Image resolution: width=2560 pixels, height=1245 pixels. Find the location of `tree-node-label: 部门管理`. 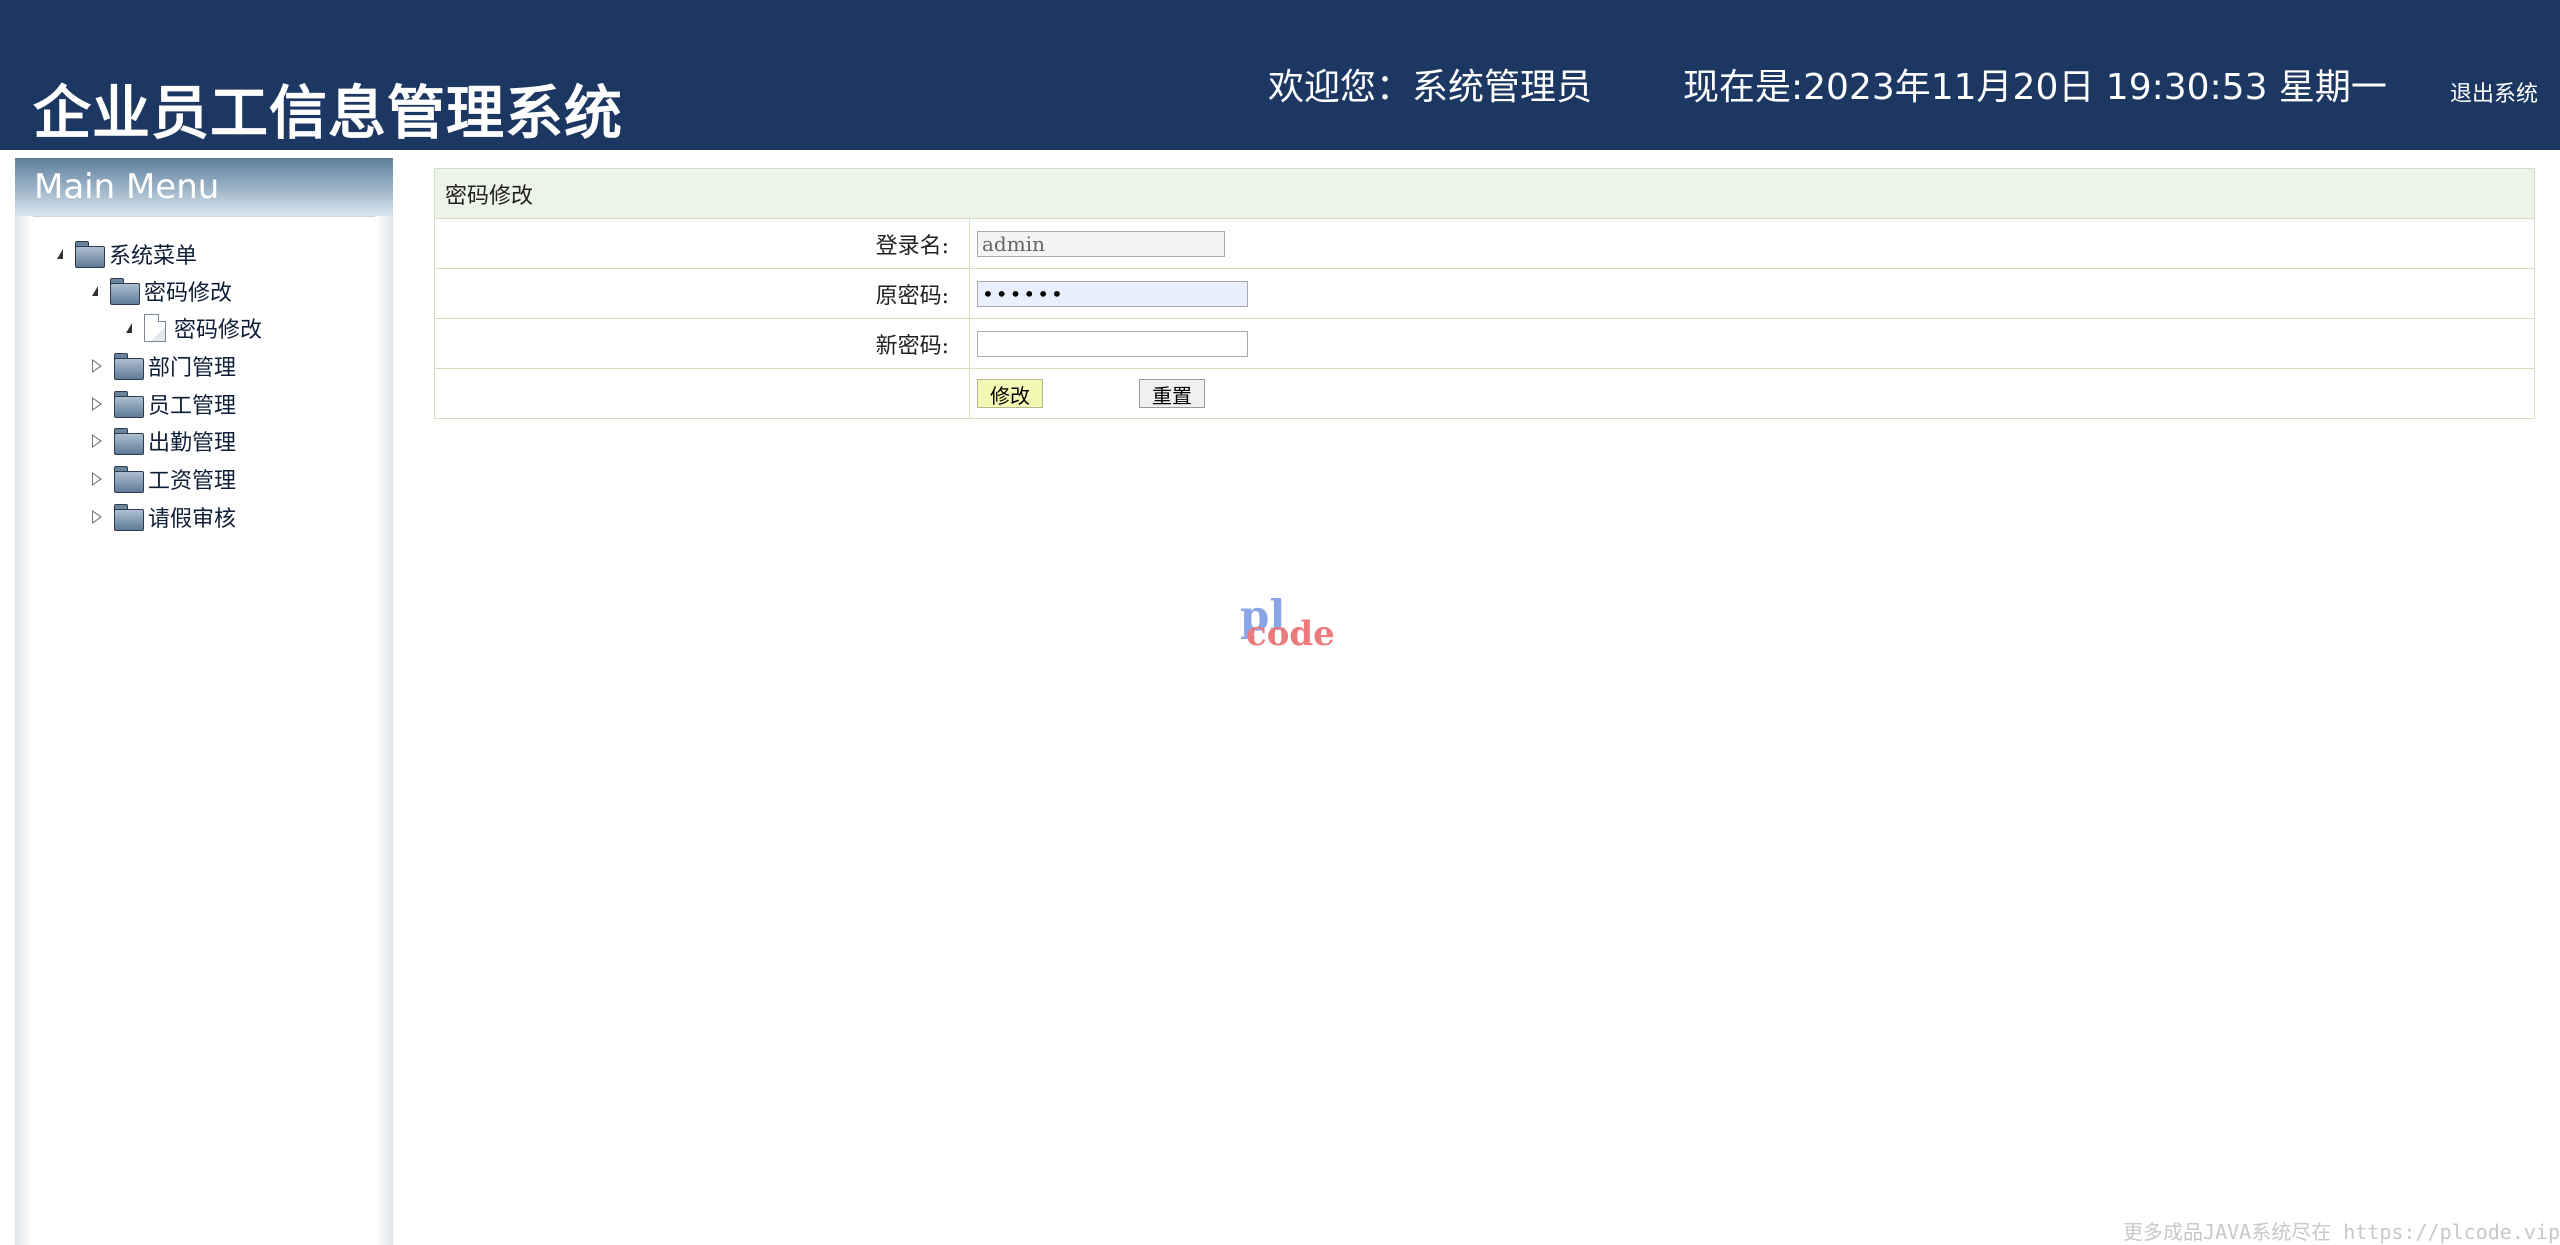

tree-node-label: 部门管理 is located at coordinates (192, 368).